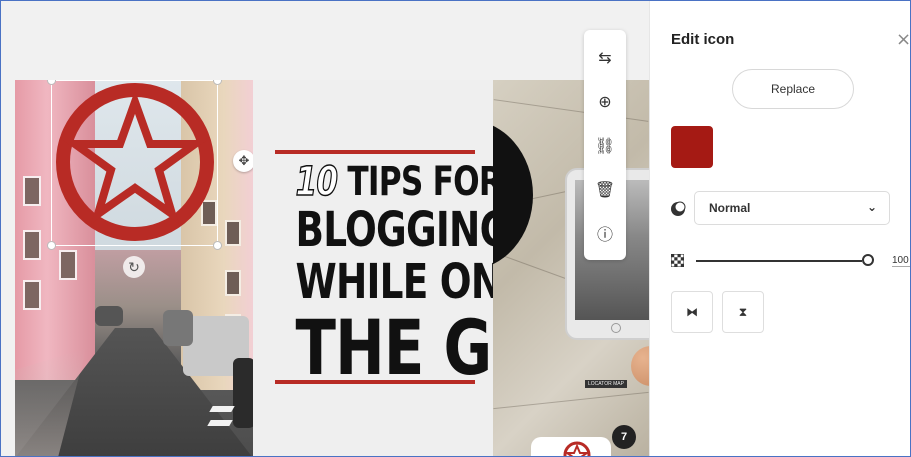  I want to click on title-line-2: BLOGGING, so click(402, 230).